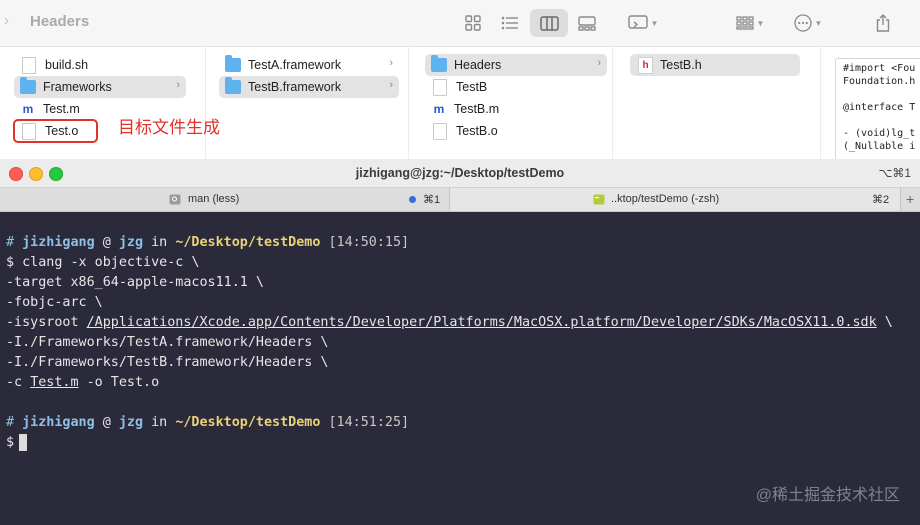 The width and height of the screenshot is (920, 525). Describe the element at coordinates (681, 65) in the screenshot. I see `file-name: TestB.h` at that location.